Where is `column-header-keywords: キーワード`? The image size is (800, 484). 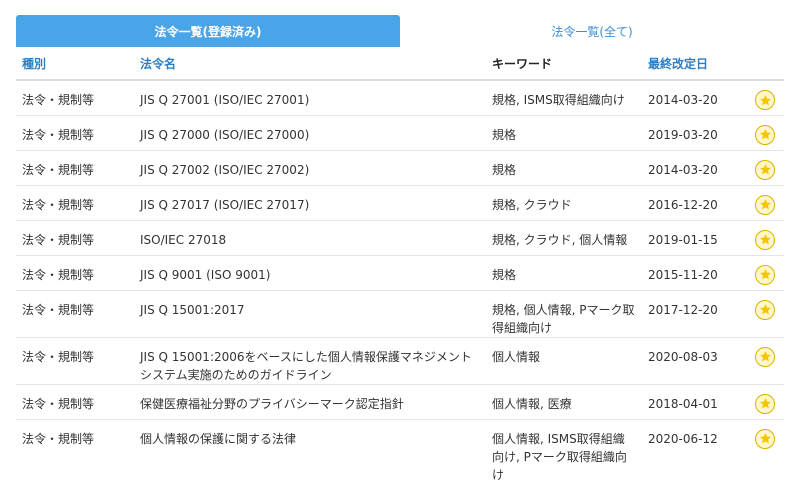
column-header-keywords: キーワード is located at coordinates (564, 64).